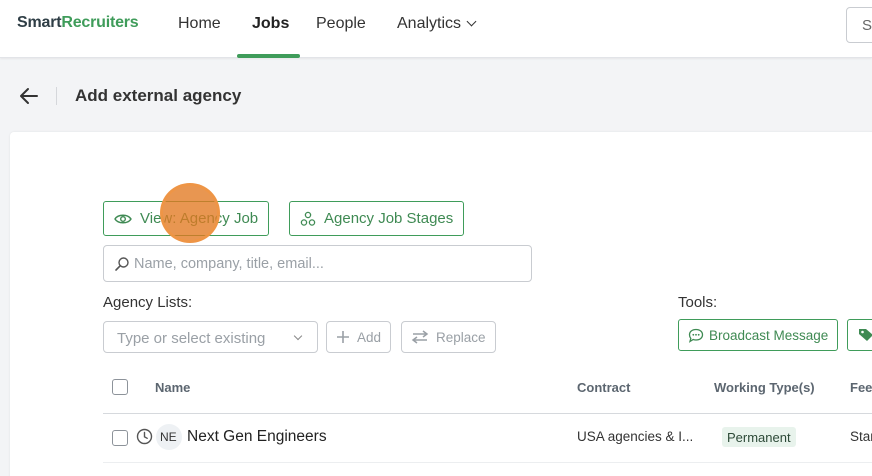  I want to click on table-row-divider, so click(487, 462).